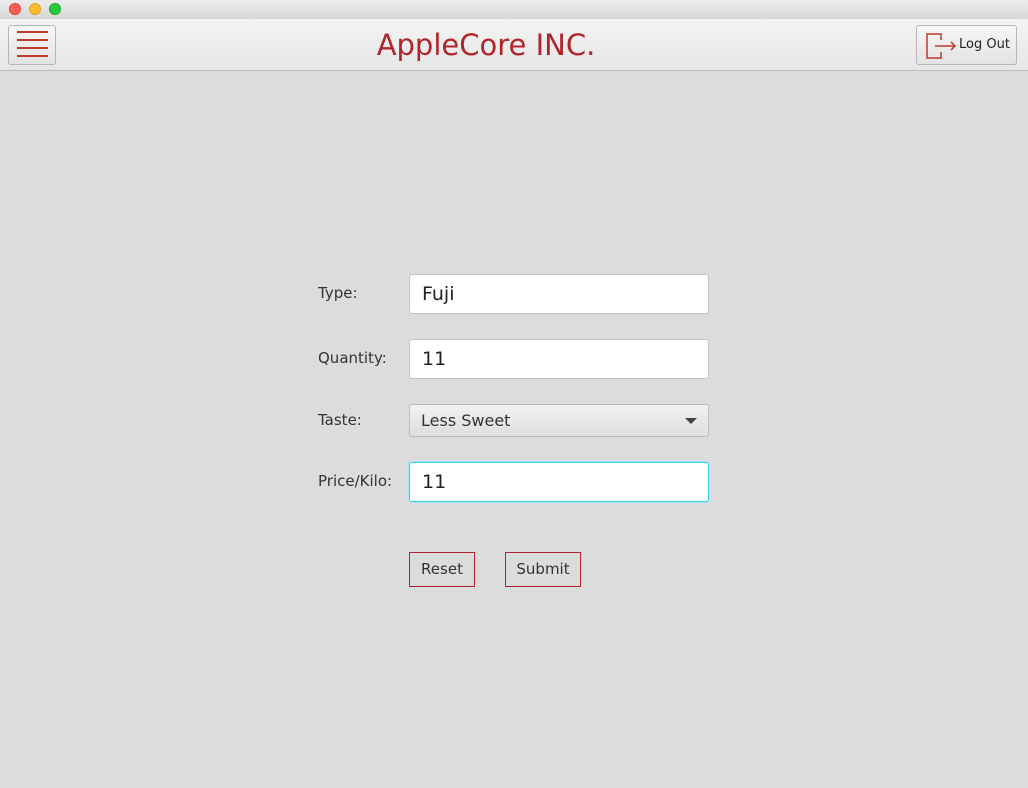 Image resolution: width=1028 pixels, height=788 pixels. What do you see at coordinates (559, 359) in the screenshot?
I see `quantity-input` at bounding box center [559, 359].